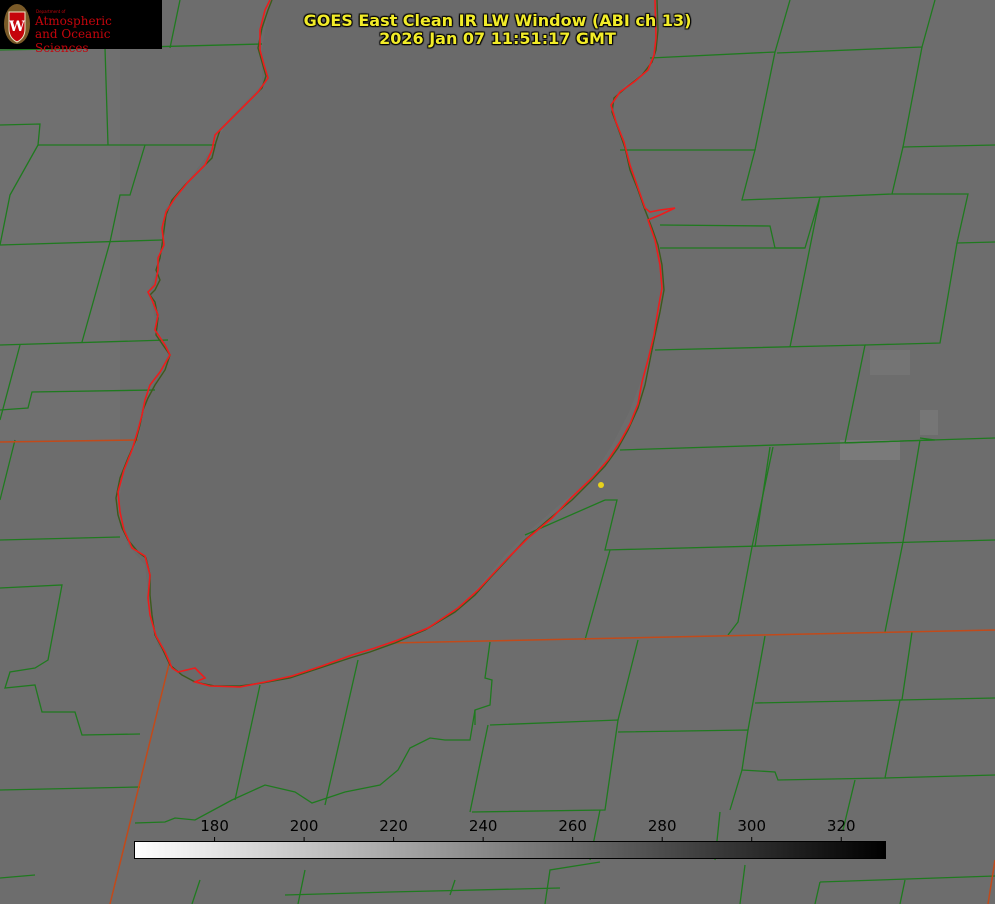  Describe the element at coordinates (497, 20) in the screenshot. I see `image-title: GOES East Clean IR LW Window (ABI ch 13)` at that location.